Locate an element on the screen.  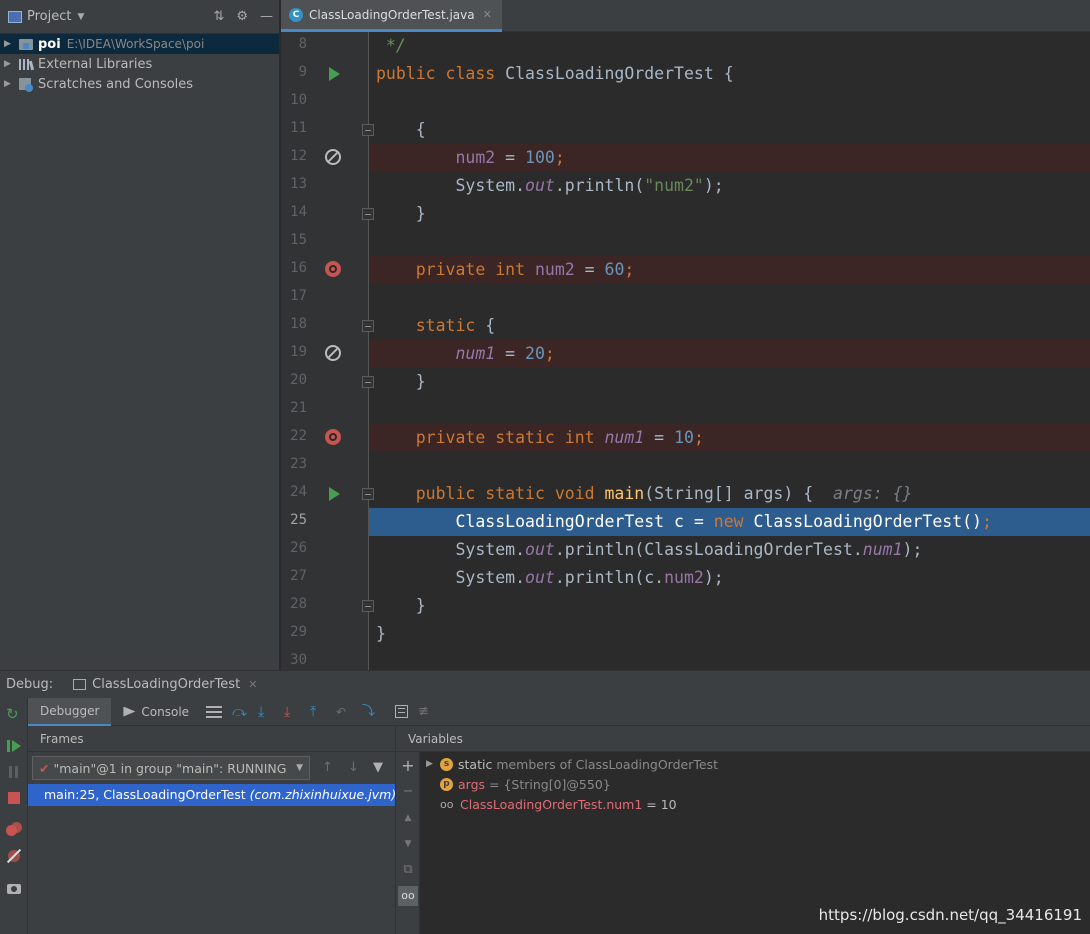
step-into-icon: ⤓ is located at coordinates (266, 712).